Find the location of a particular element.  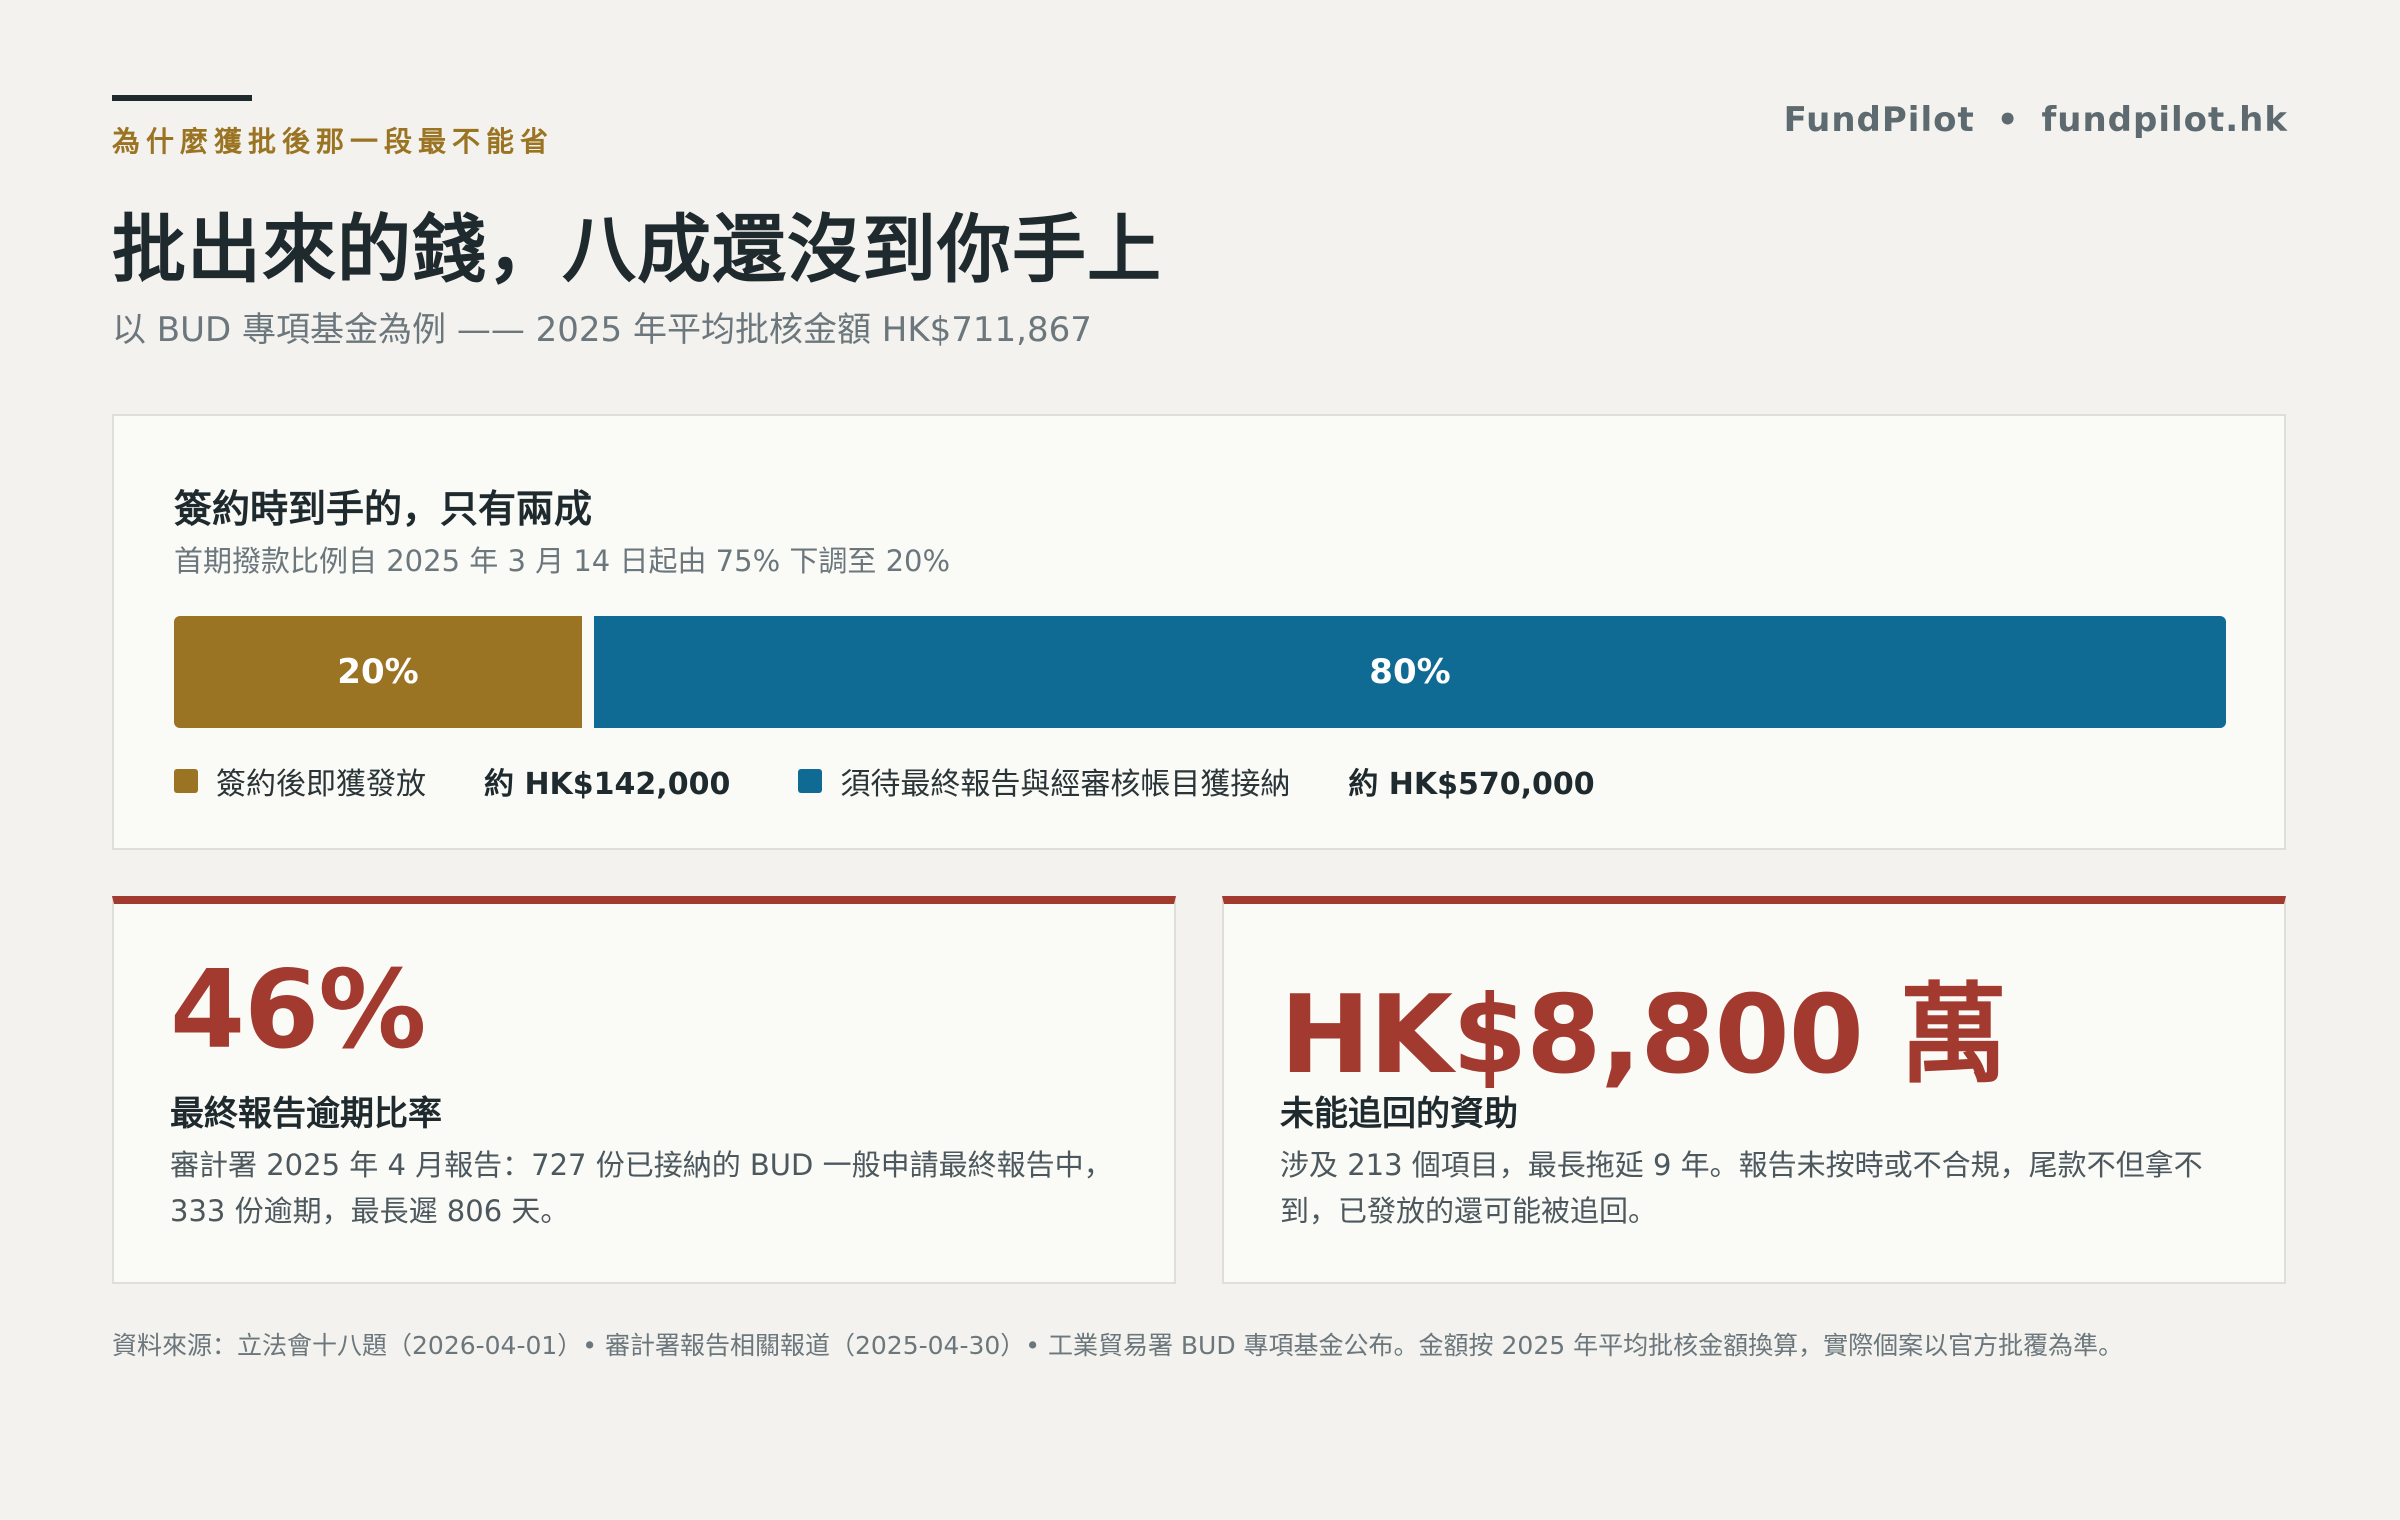

page-title: 批出來的錢，八成還沒到你手上 is located at coordinates (637, 250).